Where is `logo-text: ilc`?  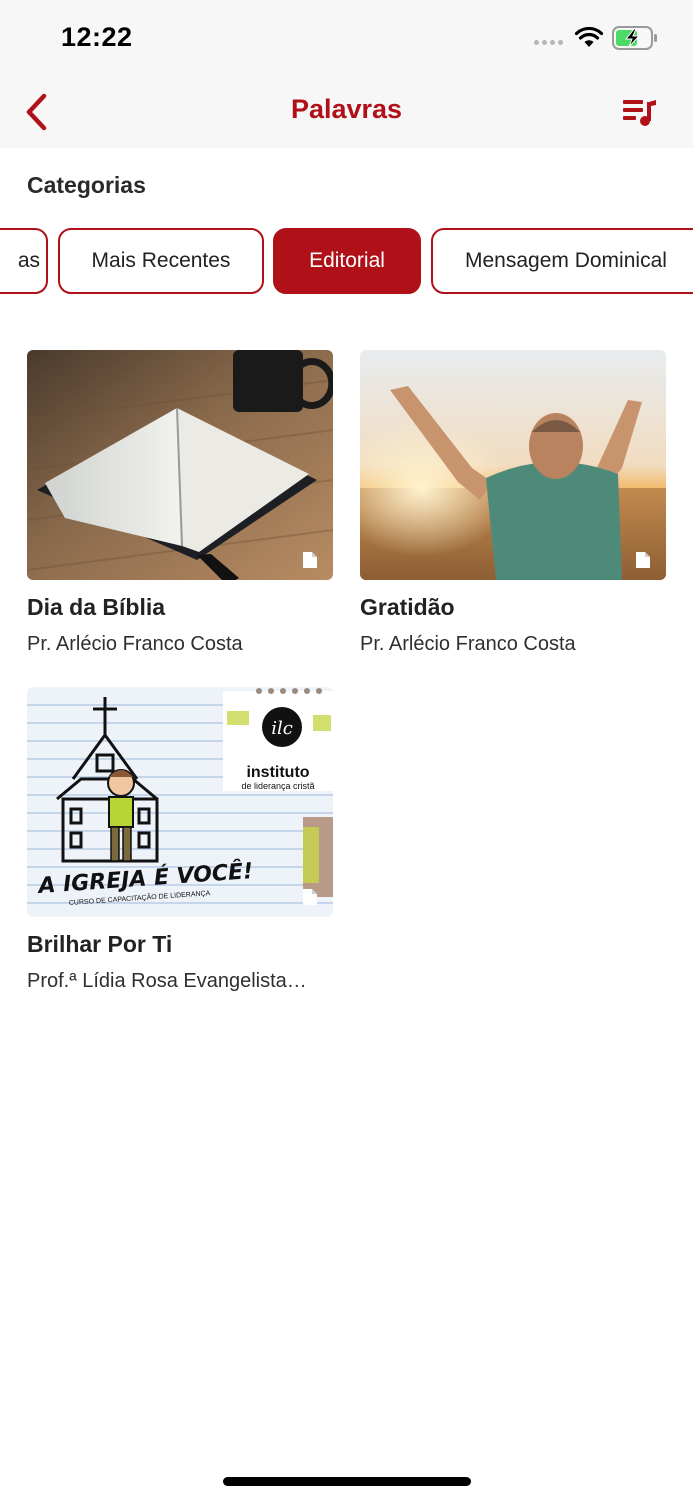
logo-text: ilc is located at coordinates (282, 728).